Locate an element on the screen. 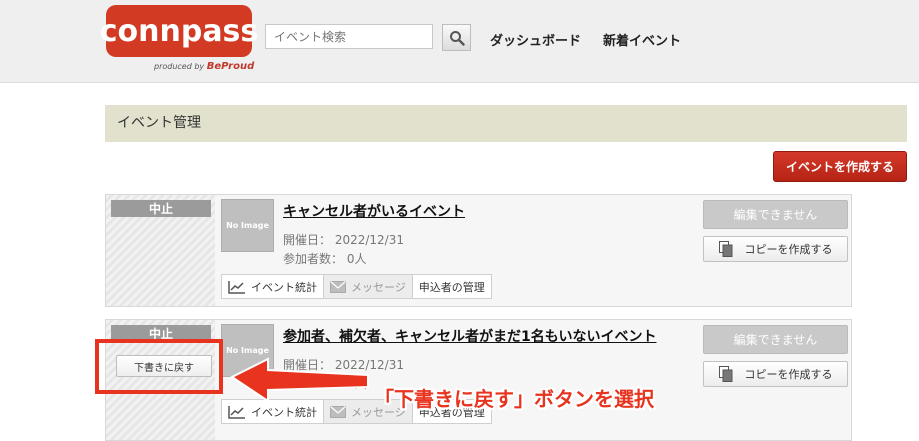  event-thumbnail: No Image is located at coordinates (247, 225).